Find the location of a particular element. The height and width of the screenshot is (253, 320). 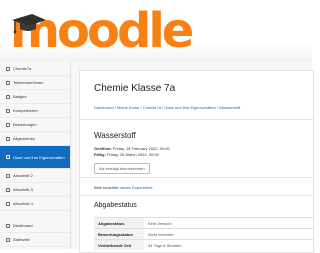

mortarboard-icon is located at coordinates (29, 24).